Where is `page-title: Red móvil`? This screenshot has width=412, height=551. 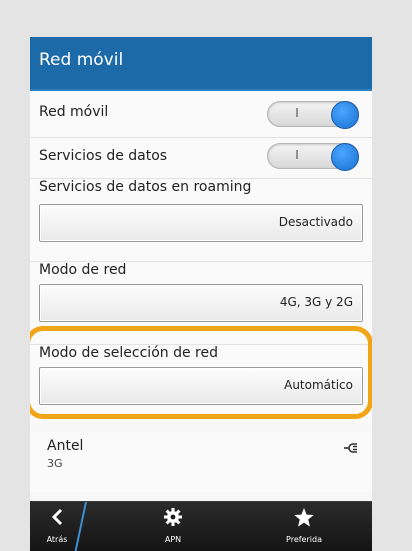 page-title: Red móvil is located at coordinates (81, 60).